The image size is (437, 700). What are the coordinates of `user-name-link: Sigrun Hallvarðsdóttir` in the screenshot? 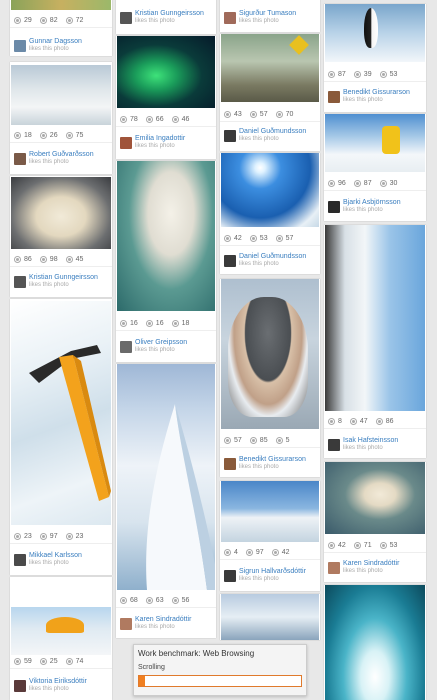 It's located at (272, 571).